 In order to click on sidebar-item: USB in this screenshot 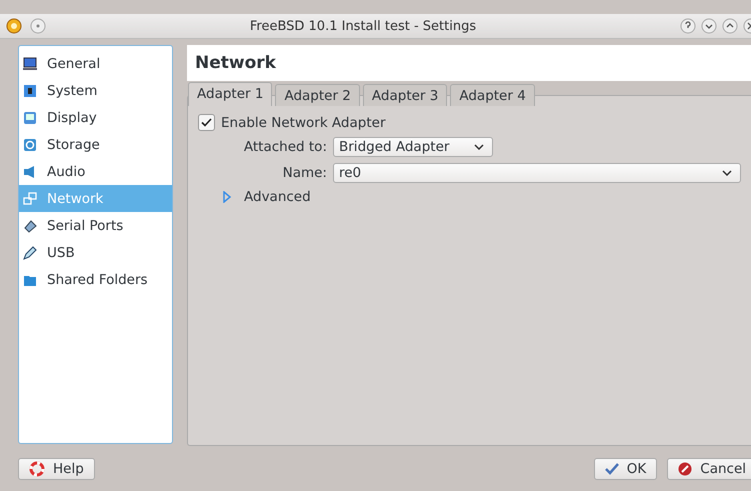, I will do `click(95, 252)`.